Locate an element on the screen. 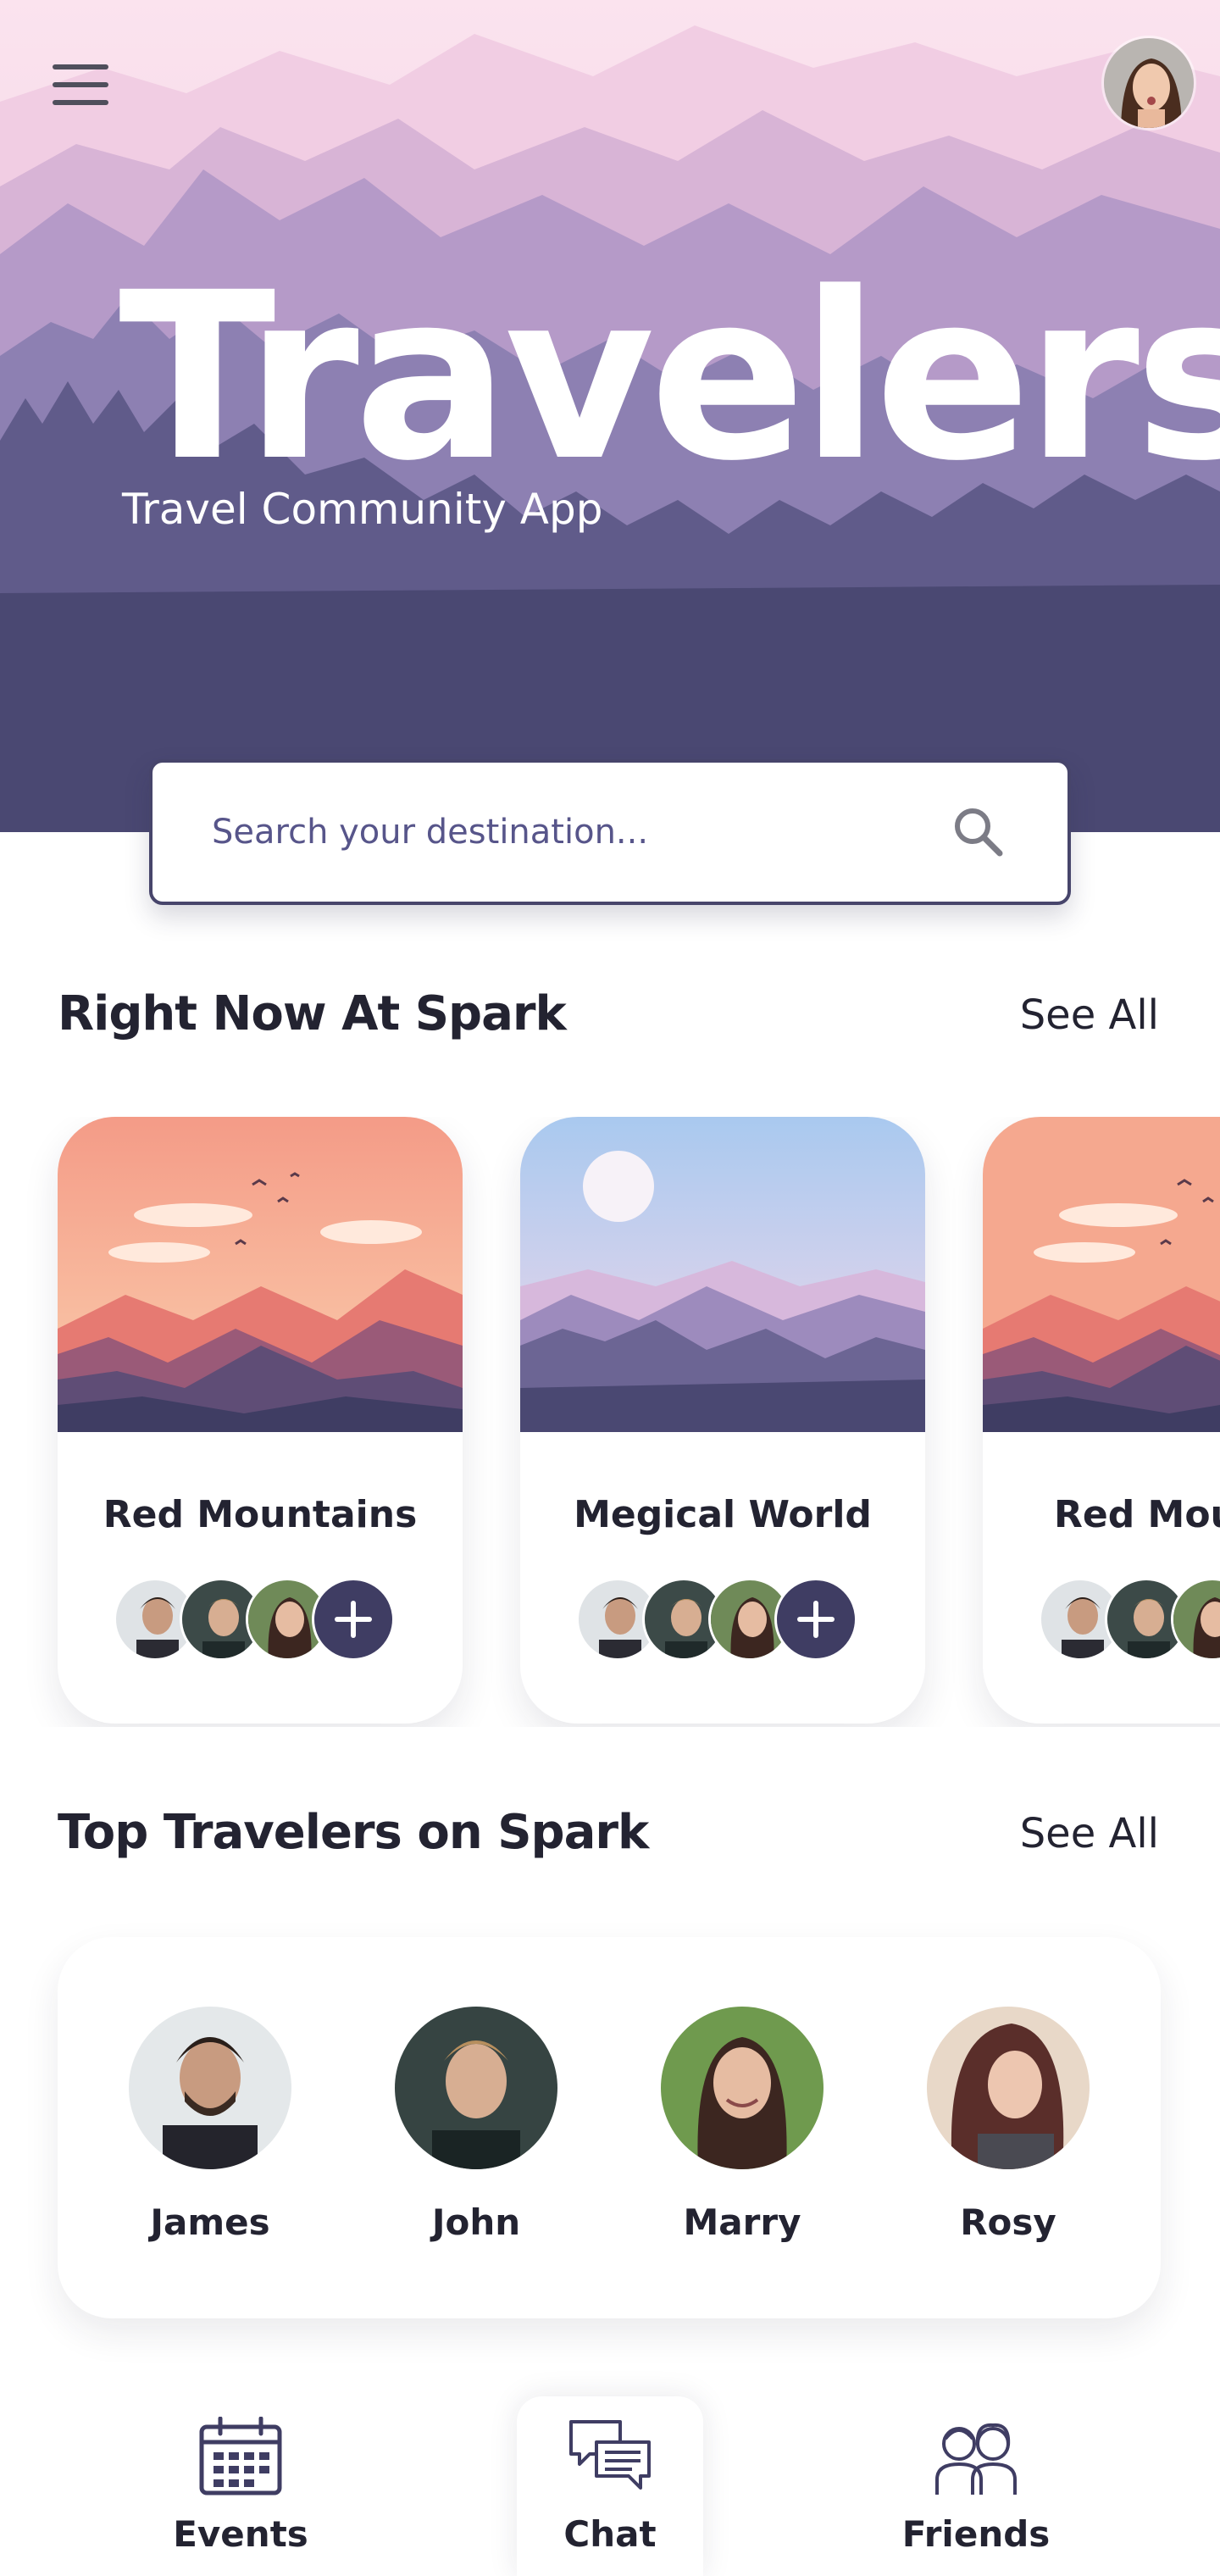 This screenshot has width=1220, height=2576. section-title-right-now: Right Now At Spark is located at coordinates (312, 1013).